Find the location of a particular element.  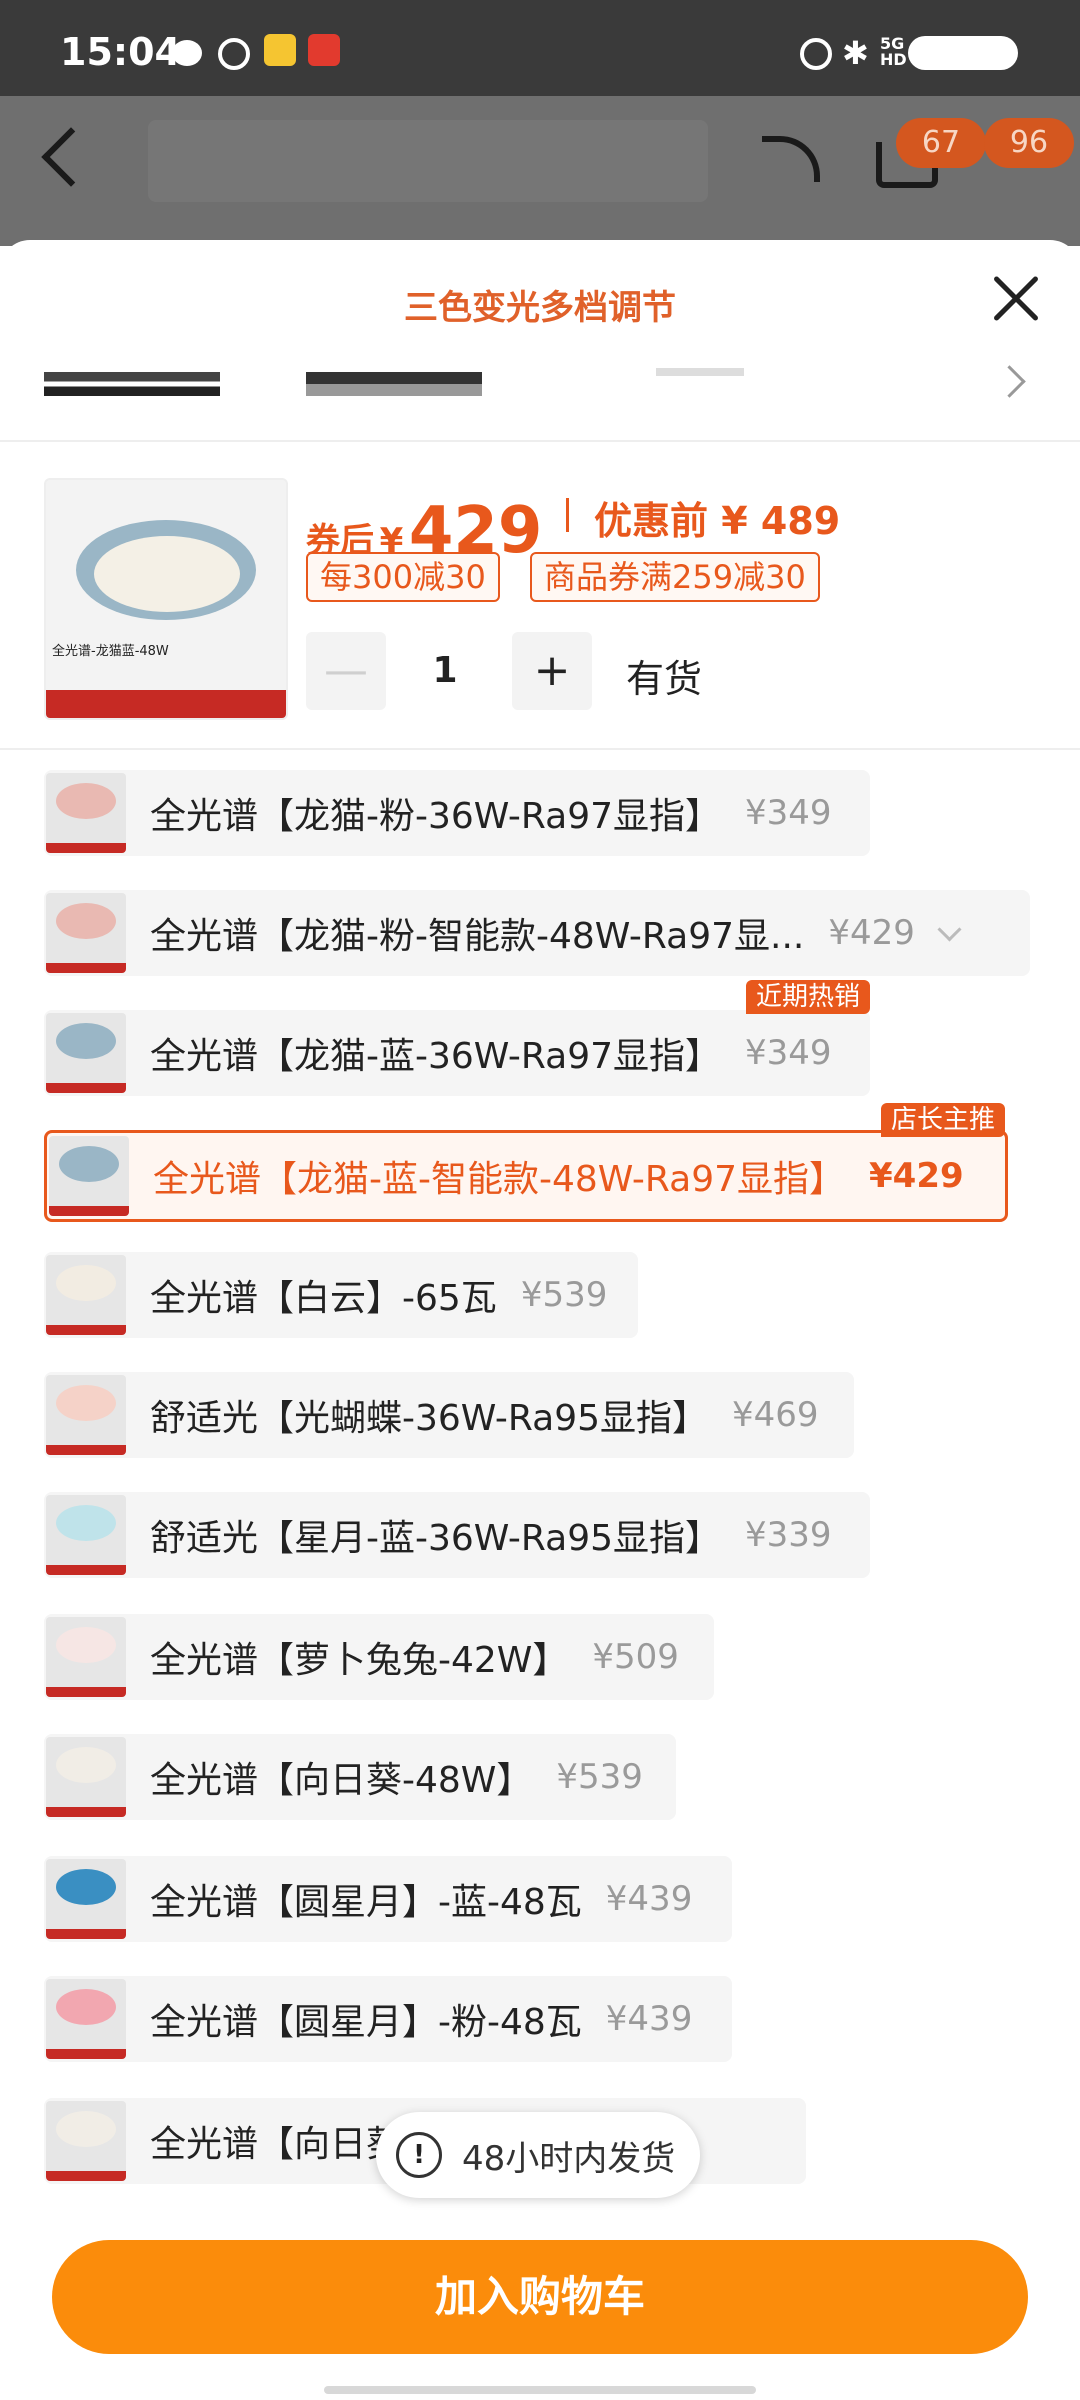

shipping-toast: ! 48小时内发货 is located at coordinates (538, 2155).